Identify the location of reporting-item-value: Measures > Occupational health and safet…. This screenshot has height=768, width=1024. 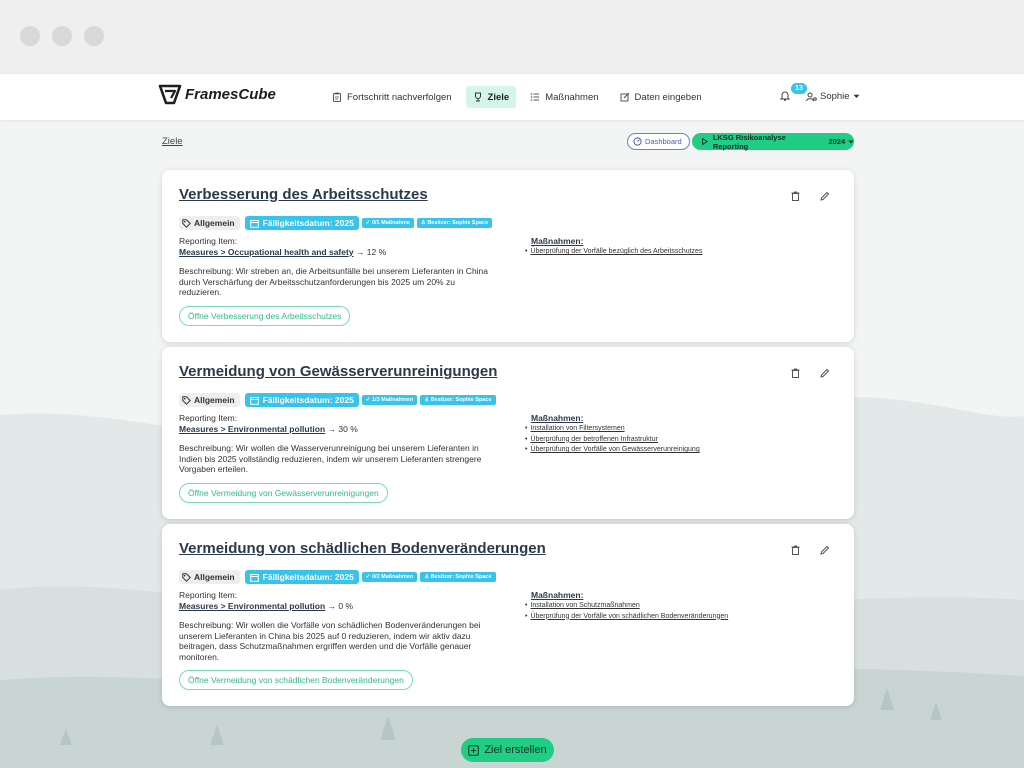
(283, 252).